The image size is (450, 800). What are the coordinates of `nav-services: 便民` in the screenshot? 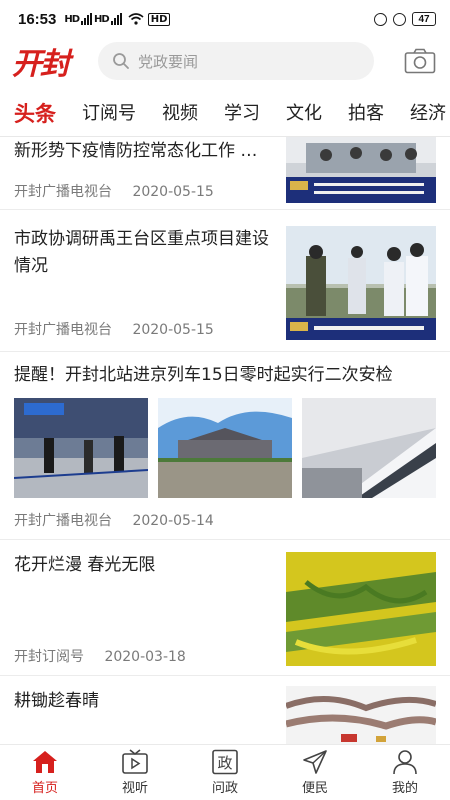 It's located at (315, 772).